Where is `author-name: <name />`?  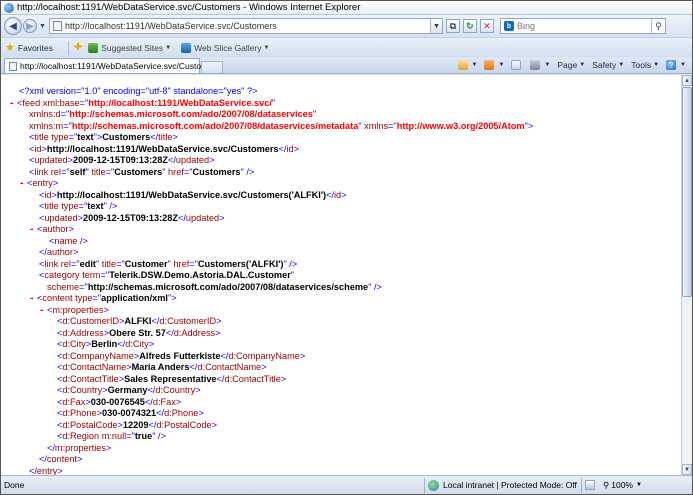 author-name: <name /> is located at coordinates (68, 240).